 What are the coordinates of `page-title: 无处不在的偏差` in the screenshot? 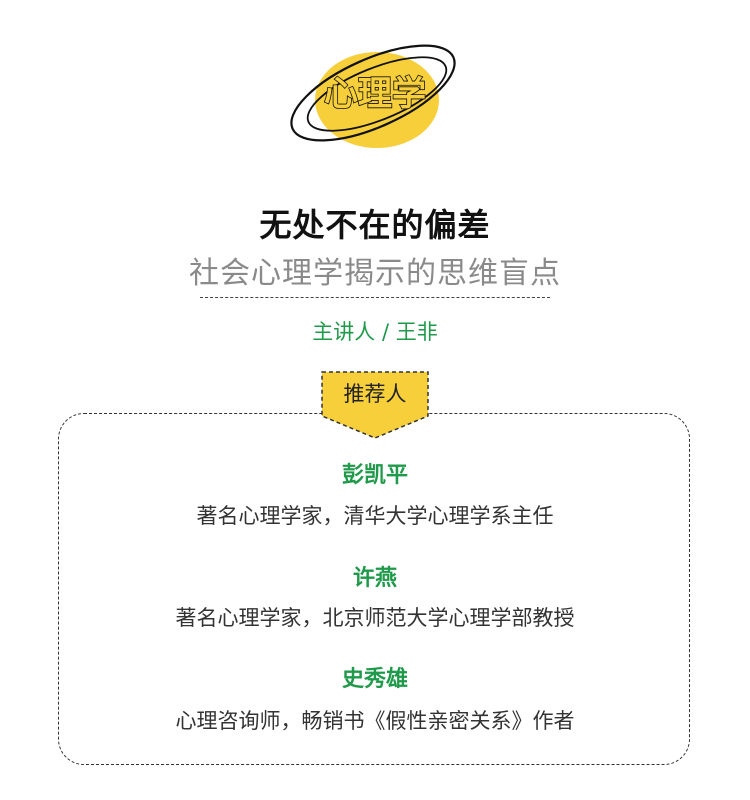 It's located at (375, 225).